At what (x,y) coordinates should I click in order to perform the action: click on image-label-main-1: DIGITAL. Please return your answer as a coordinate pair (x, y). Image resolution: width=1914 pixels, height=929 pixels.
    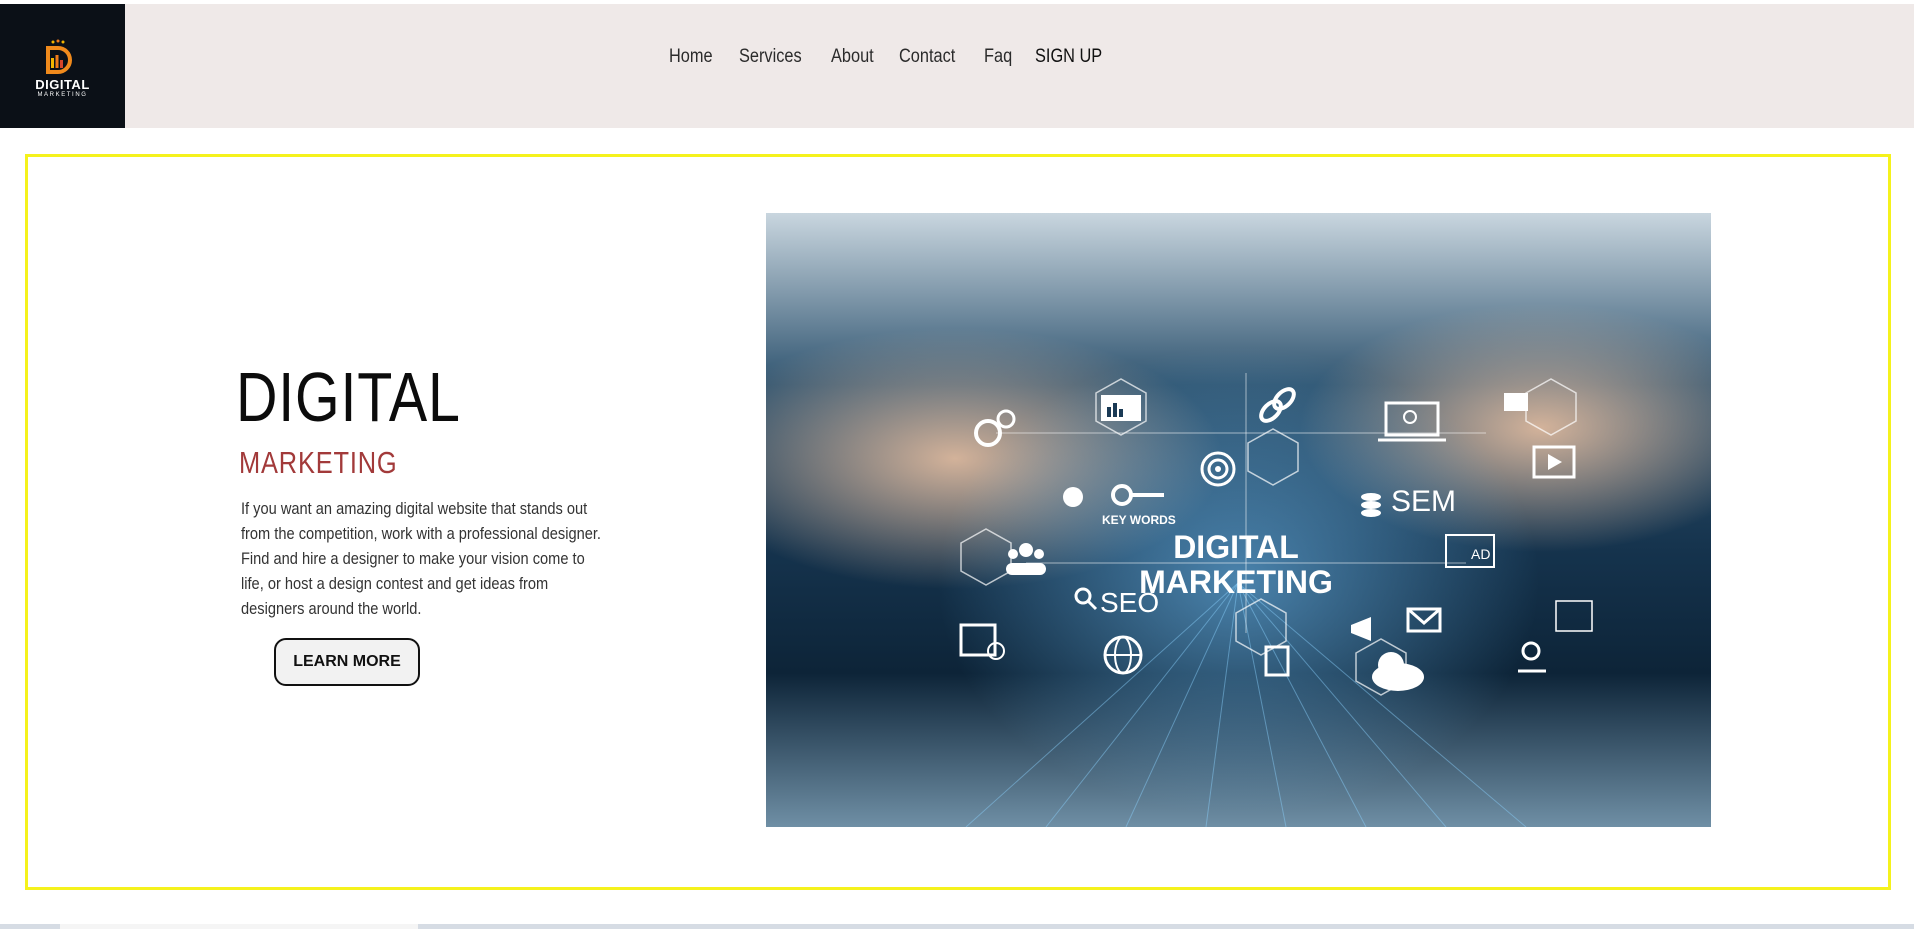
    Looking at the image, I should click on (1236, 547).